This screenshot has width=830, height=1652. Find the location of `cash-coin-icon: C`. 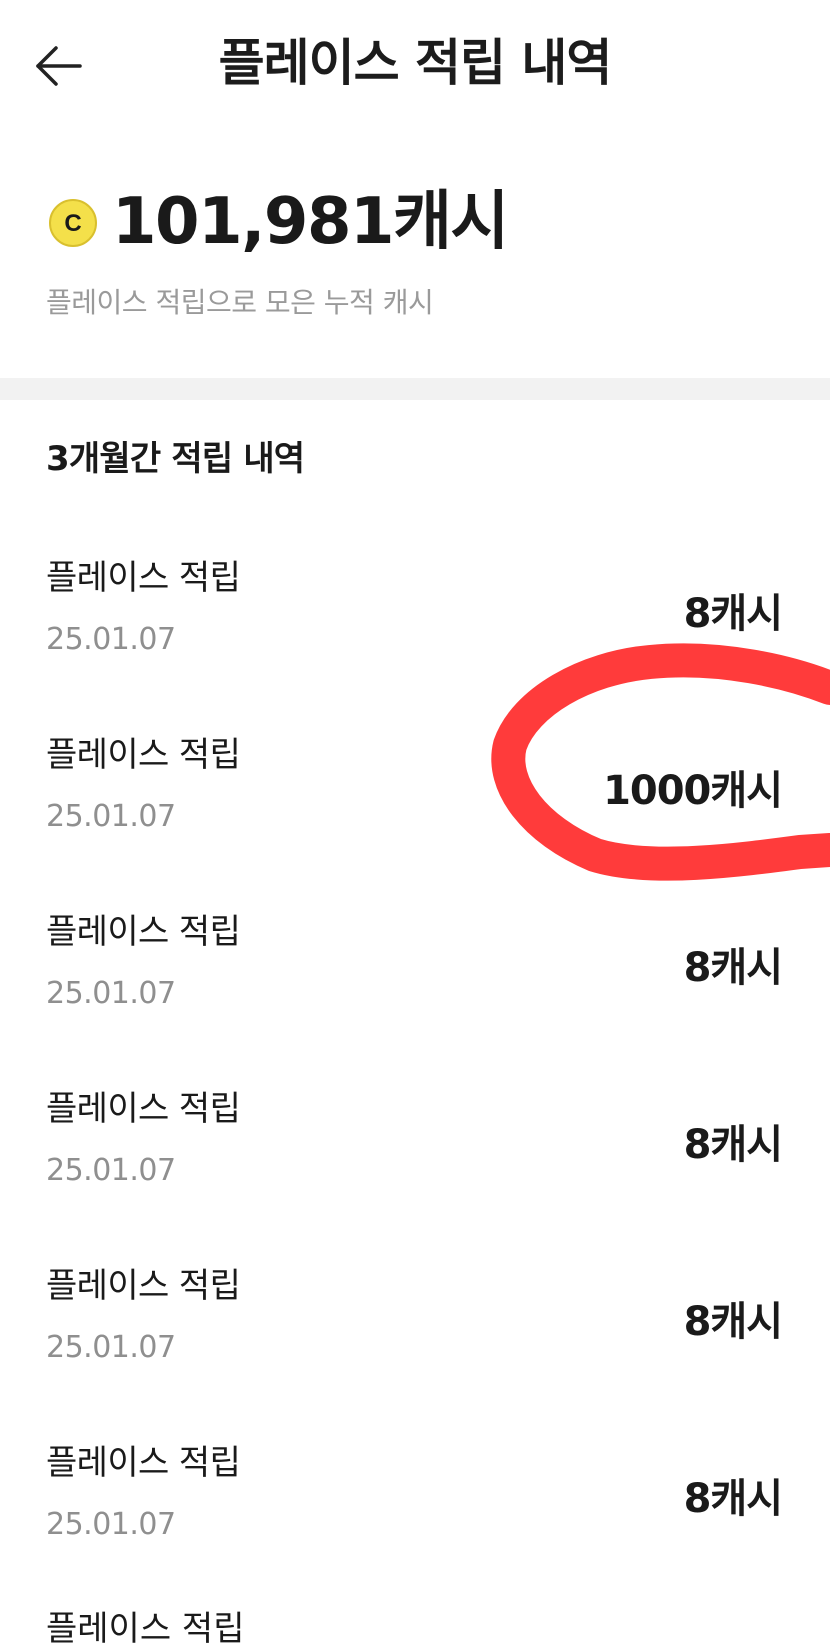

cash-coin-icon: C is located at coordinates (73, 223).